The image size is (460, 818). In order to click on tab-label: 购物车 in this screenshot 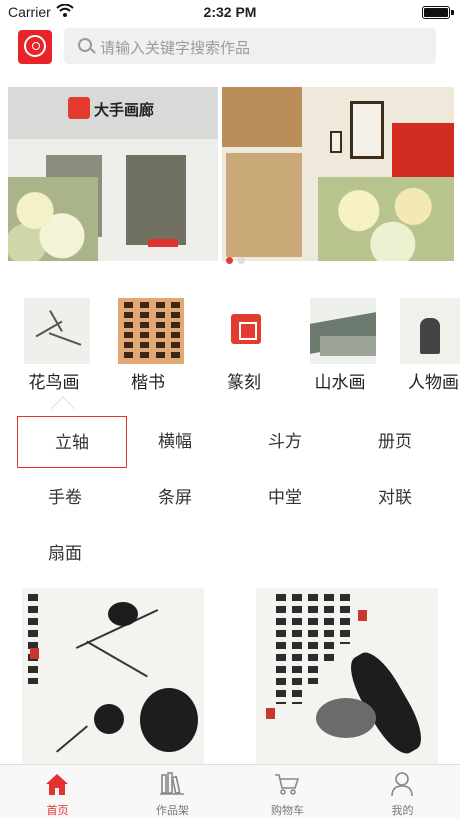, I will do `click(287, 810)`.